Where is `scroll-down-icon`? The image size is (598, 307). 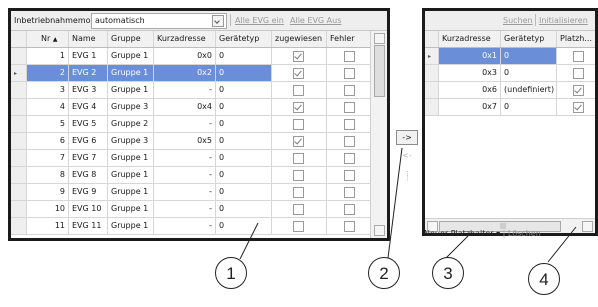 scroll-down-icon is located at coordinates (379, 230).